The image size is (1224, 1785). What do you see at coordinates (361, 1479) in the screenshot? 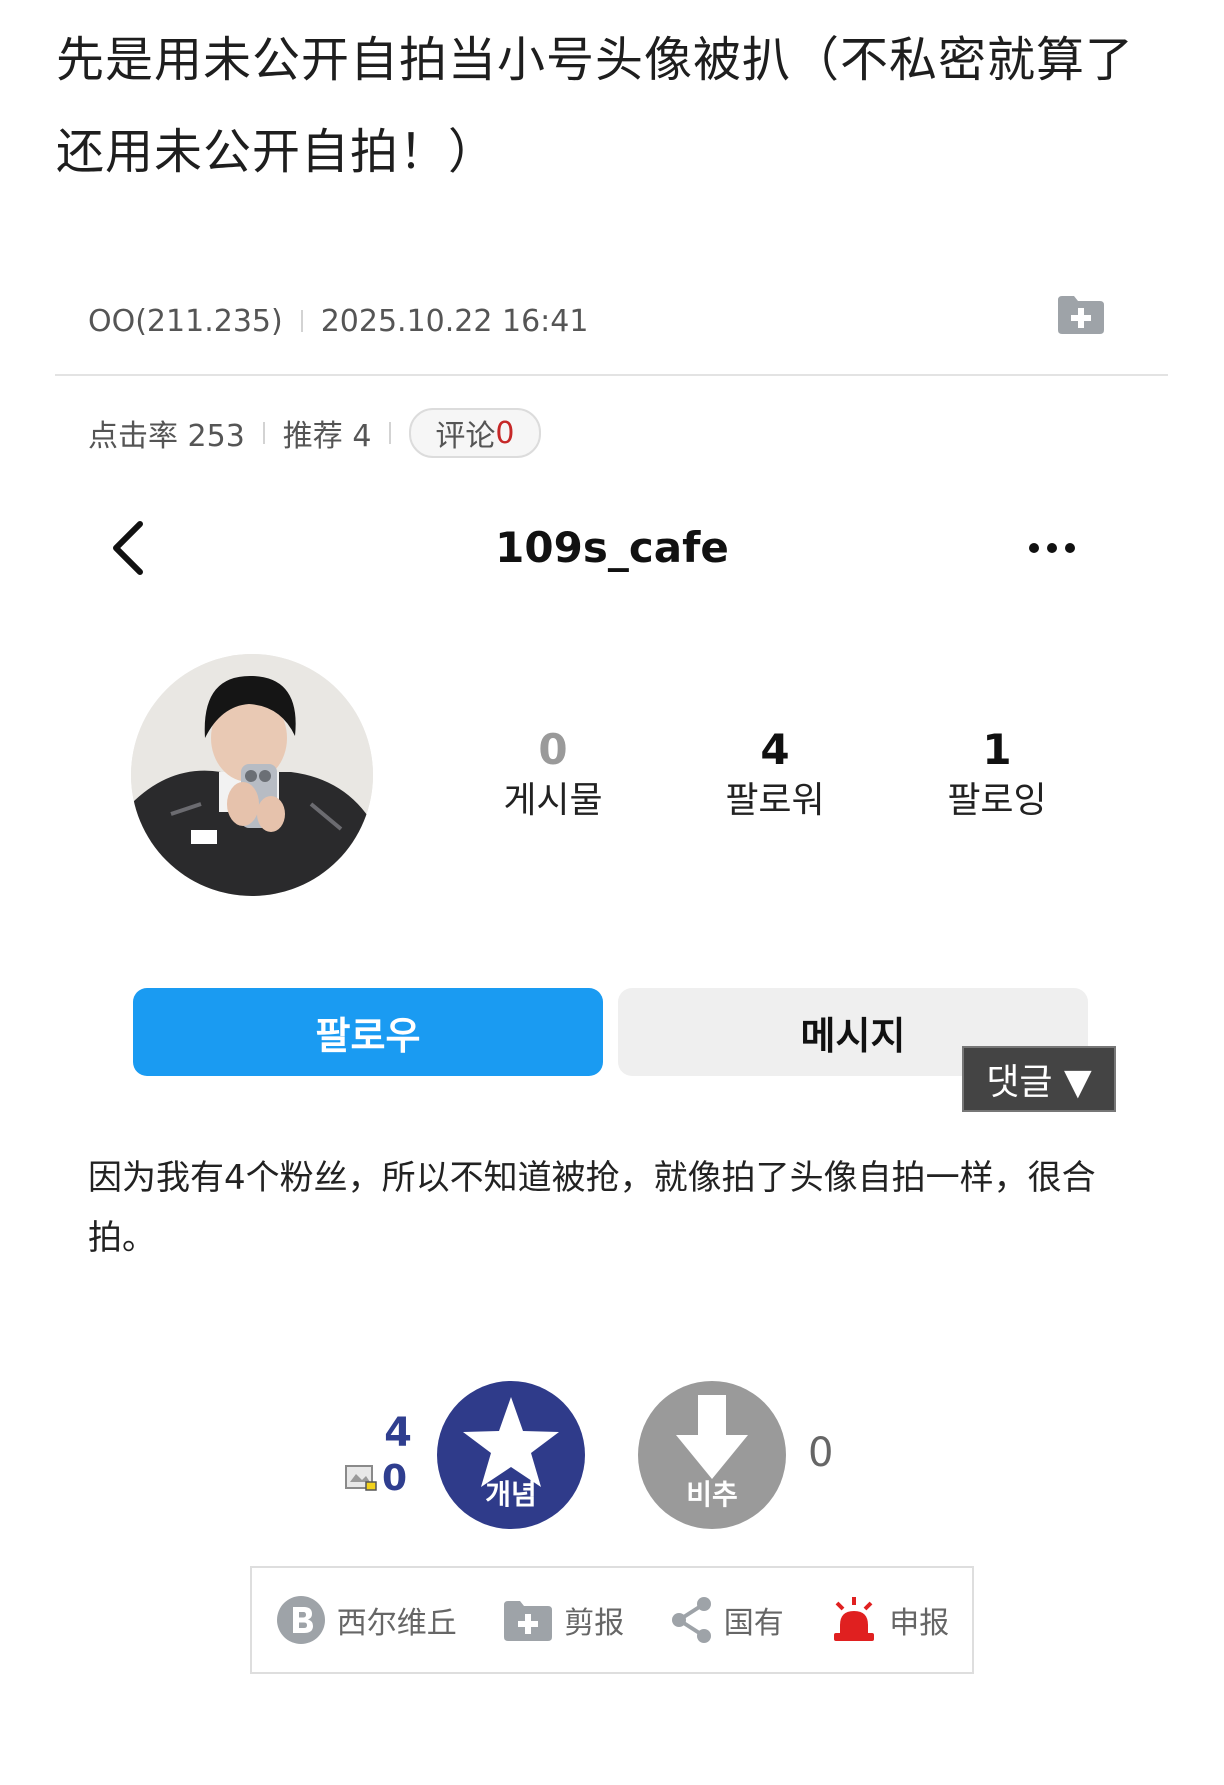
I see `fixed-user-icon` at bounding box center [361, 1479].